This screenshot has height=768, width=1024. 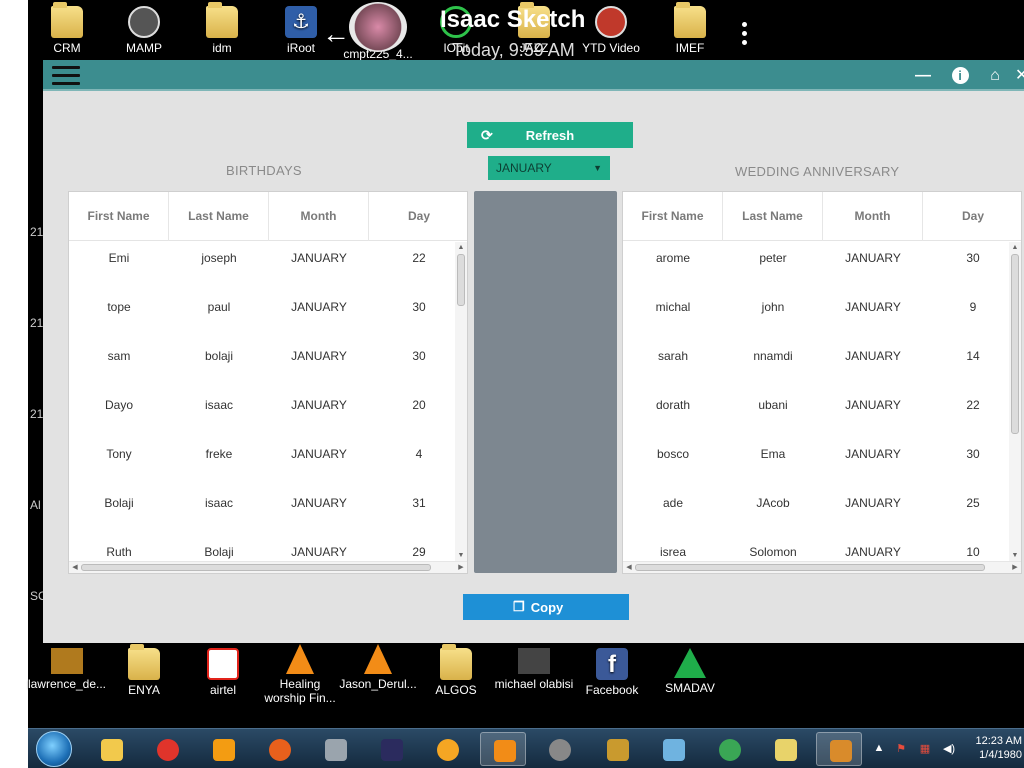 I want to click on info-icon: i, so click(x=960, y=76).